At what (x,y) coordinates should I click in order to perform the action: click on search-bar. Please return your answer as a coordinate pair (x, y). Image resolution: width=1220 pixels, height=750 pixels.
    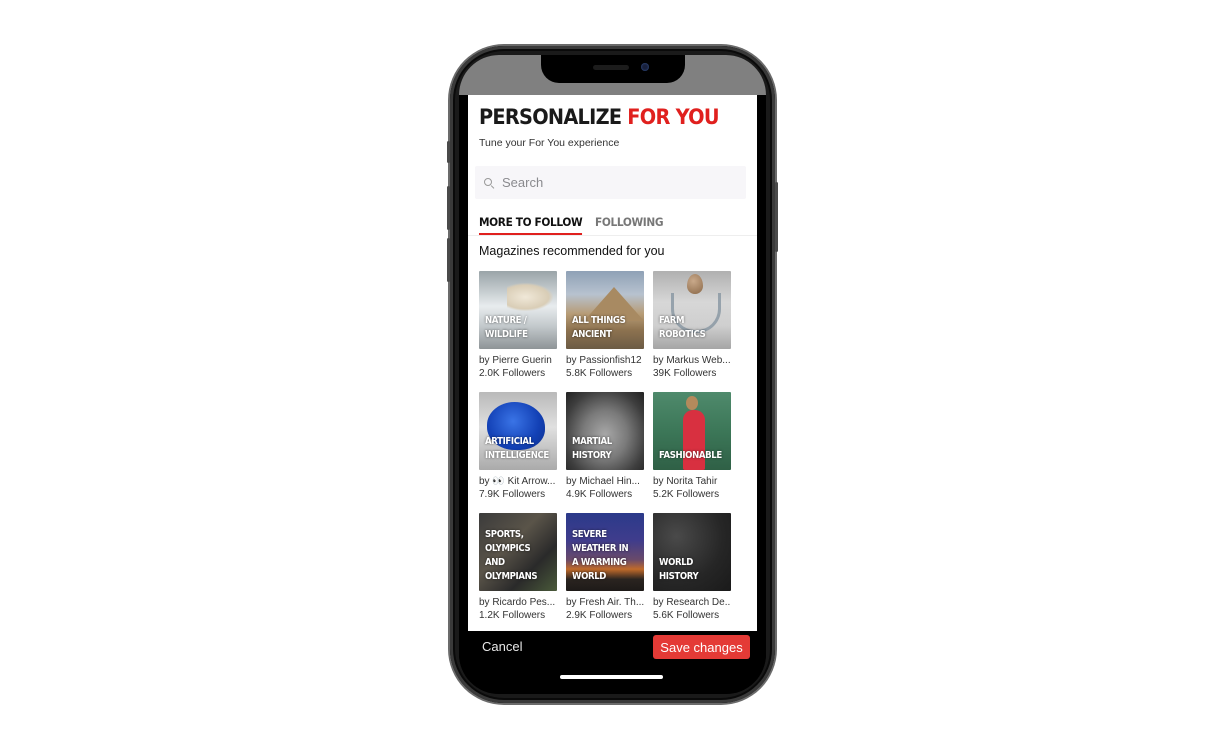
    Looking at the image, I should click on (610, 182).